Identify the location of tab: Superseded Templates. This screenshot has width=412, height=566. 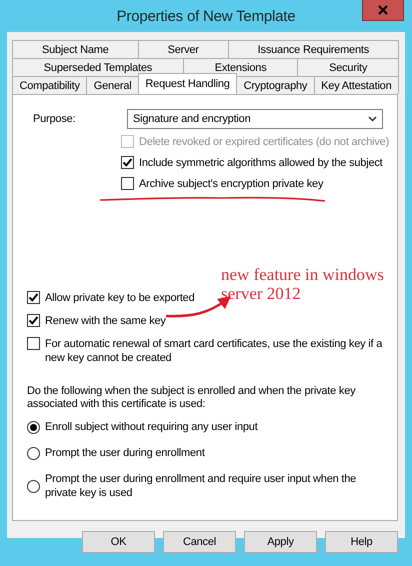
(98, 67).